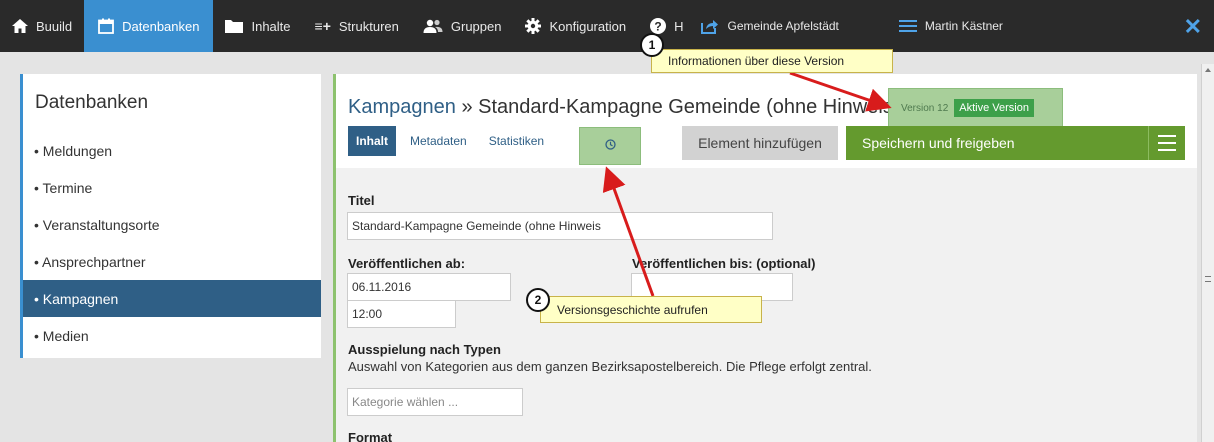 This screenshot has width=1214, height=442. I want to click on nav-item-user-menu: Martin Kästner, so click(933, 26).